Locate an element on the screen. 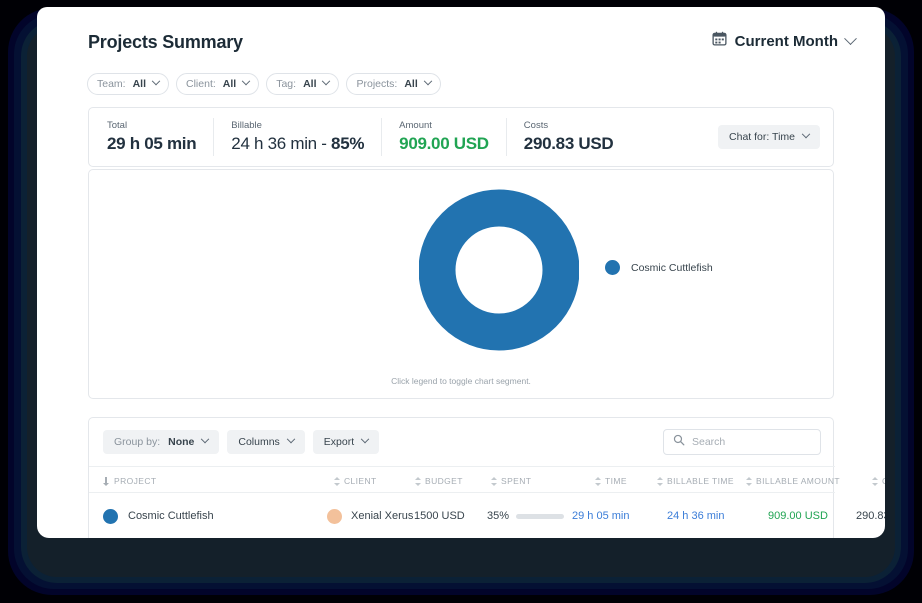  columns-button: Columns is located at coordinates (266, 442).